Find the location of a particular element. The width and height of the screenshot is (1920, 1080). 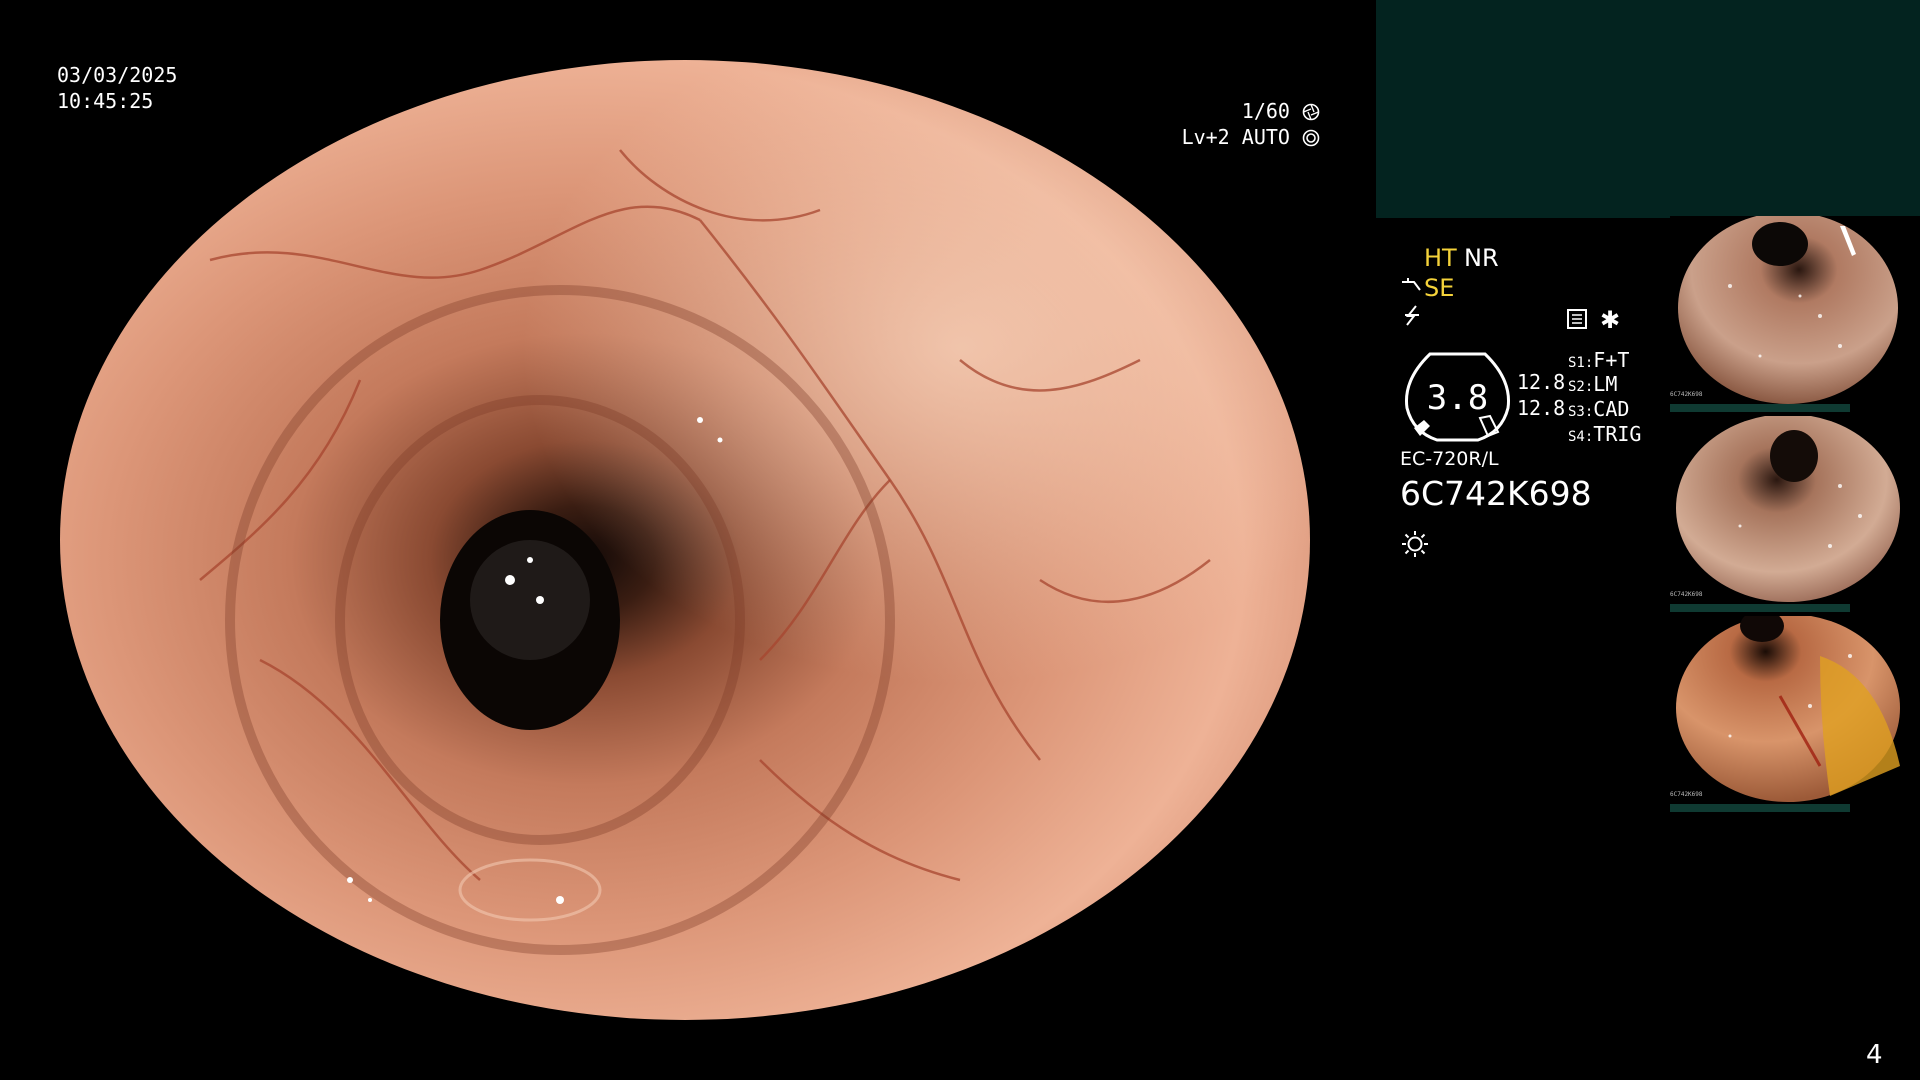

switch-s2: S2:LM is located at coordinates (1593, 384).